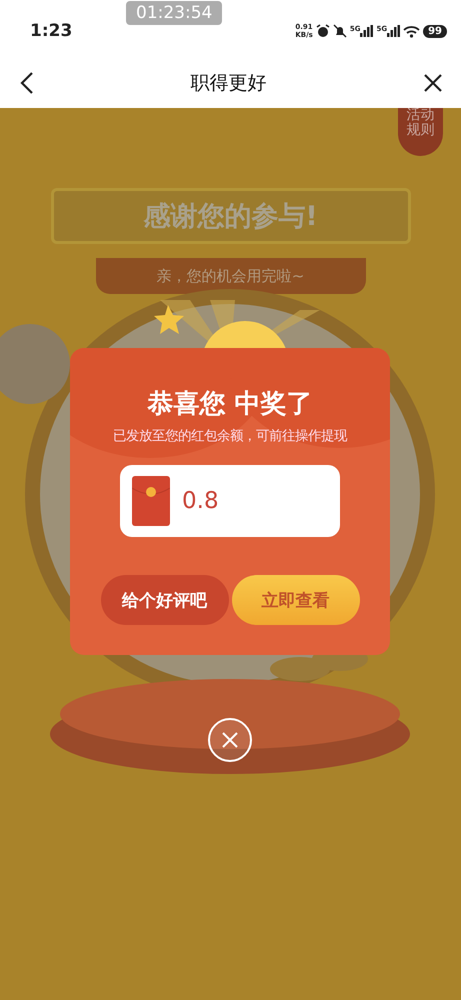 This screenshot has height=1000, width=461. I want to click on back-icon, so click(27, 83).